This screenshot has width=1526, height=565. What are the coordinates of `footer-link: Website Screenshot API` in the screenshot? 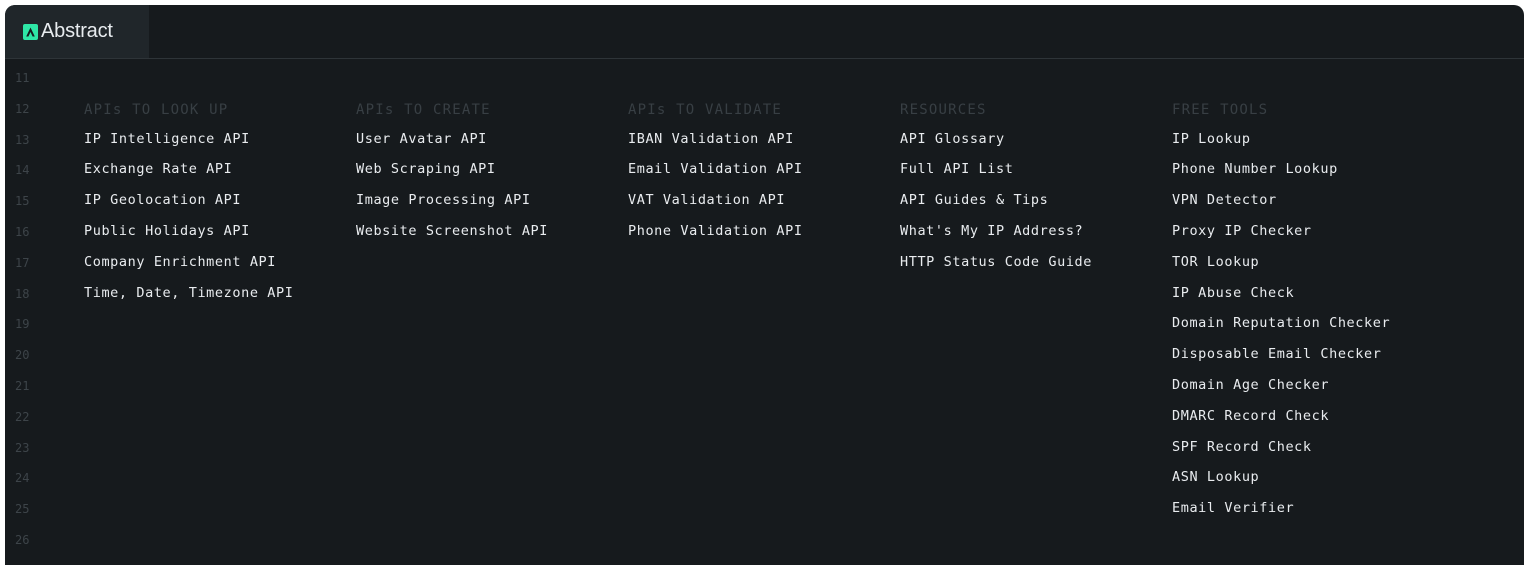 It's located at (452, 231).